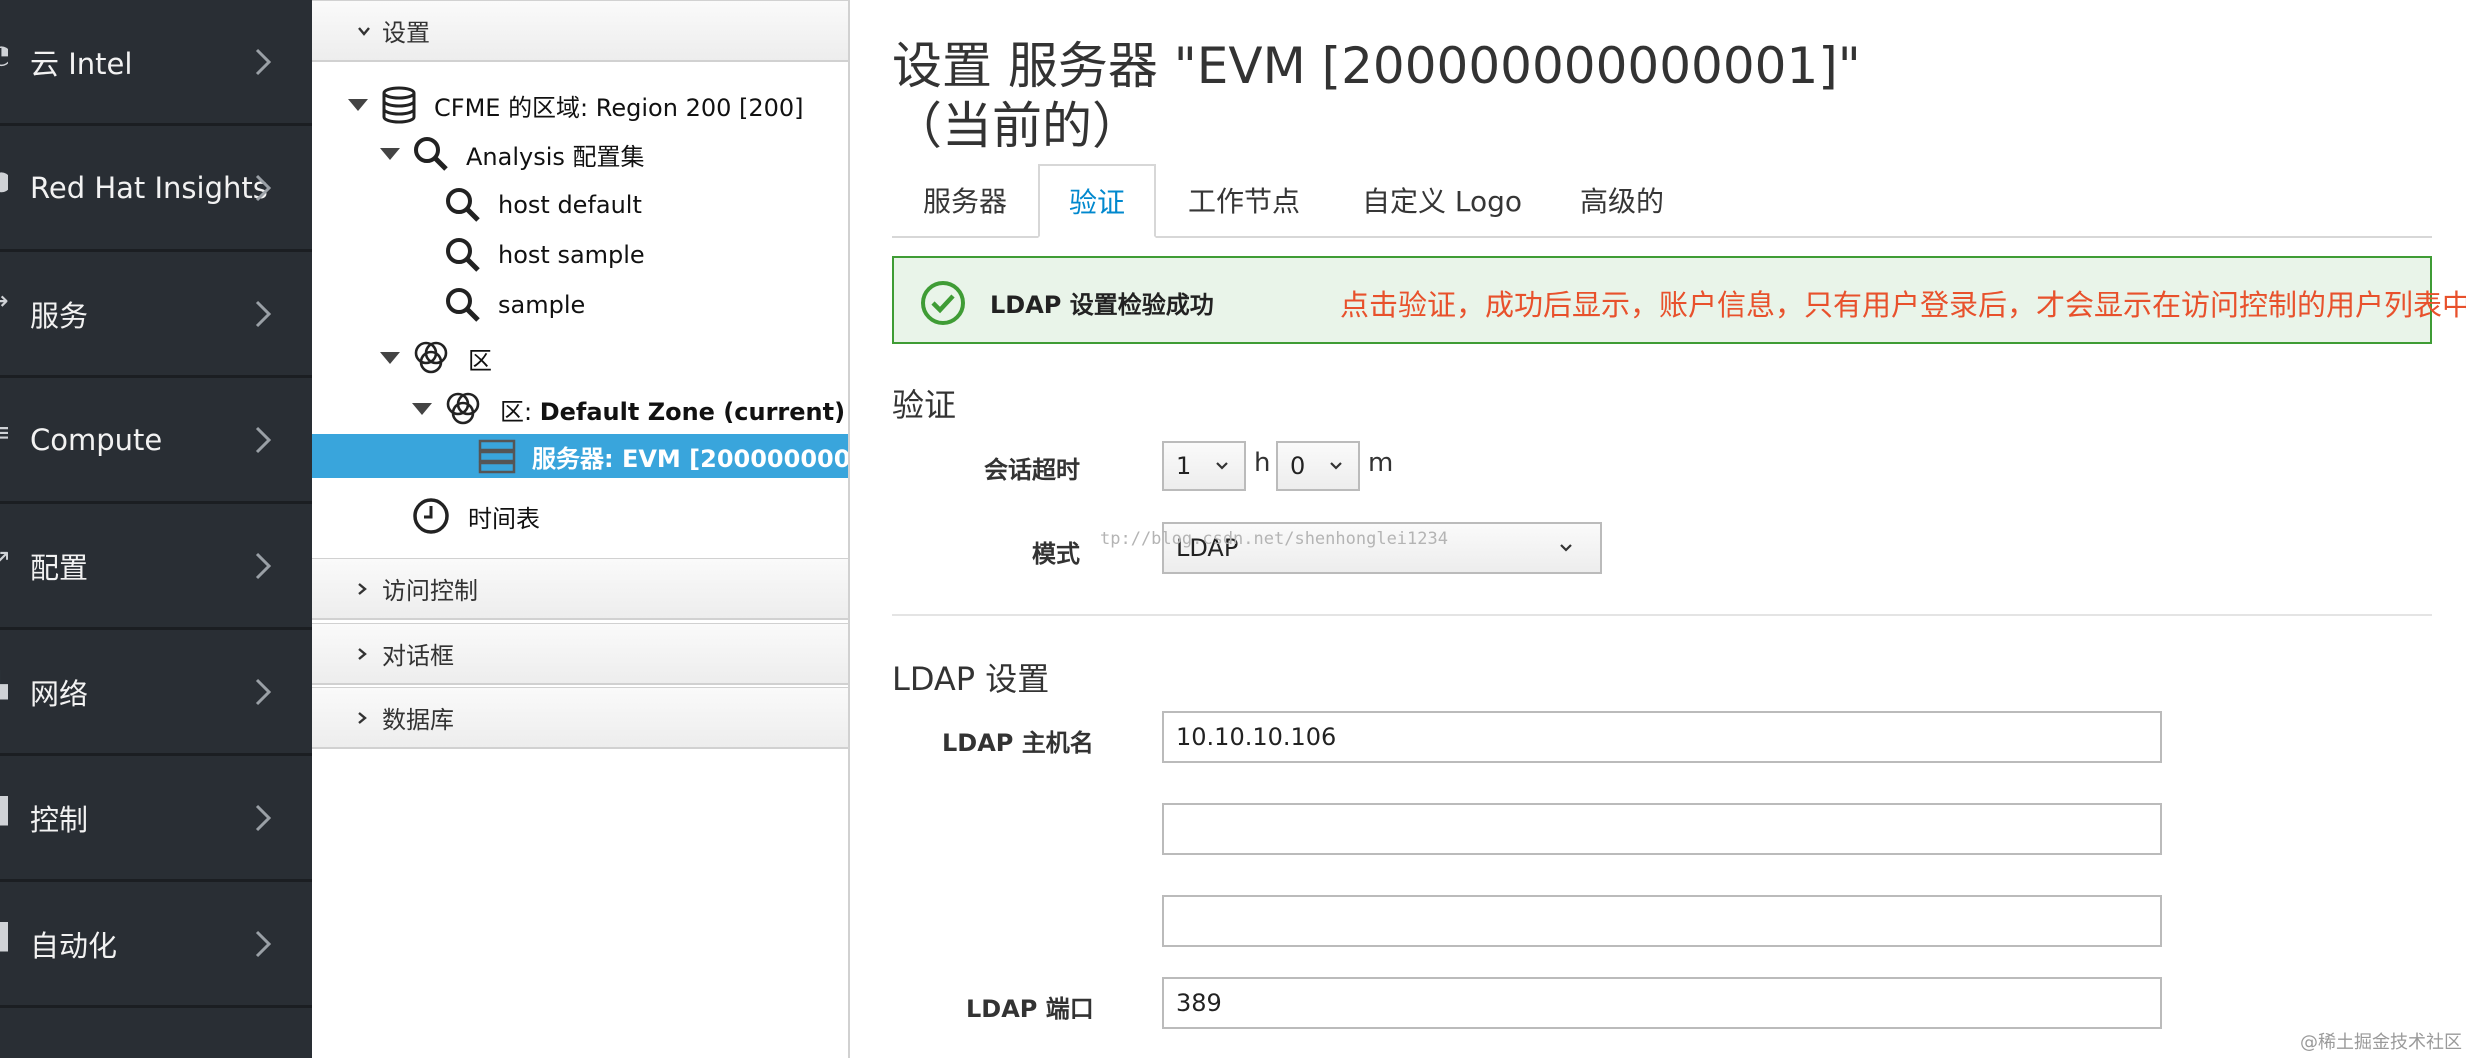 This screenshot has height=1058, width=2466. I want to click on select-value: 0, so click(1298, 466).